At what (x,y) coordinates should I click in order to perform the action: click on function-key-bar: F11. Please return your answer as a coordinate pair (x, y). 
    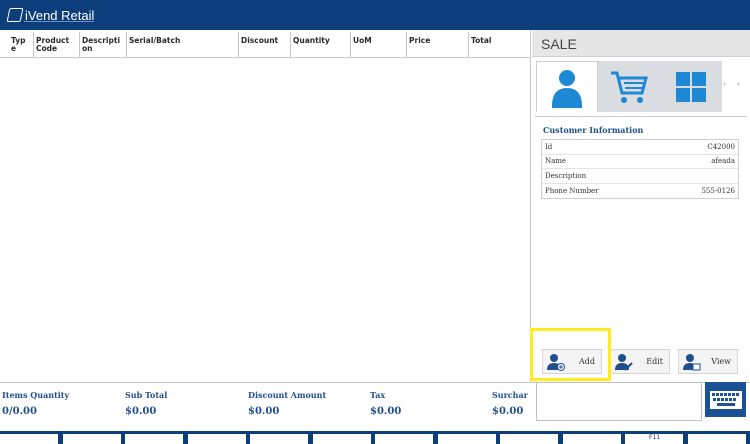
    Looking at the image, I should click on (375, 437).